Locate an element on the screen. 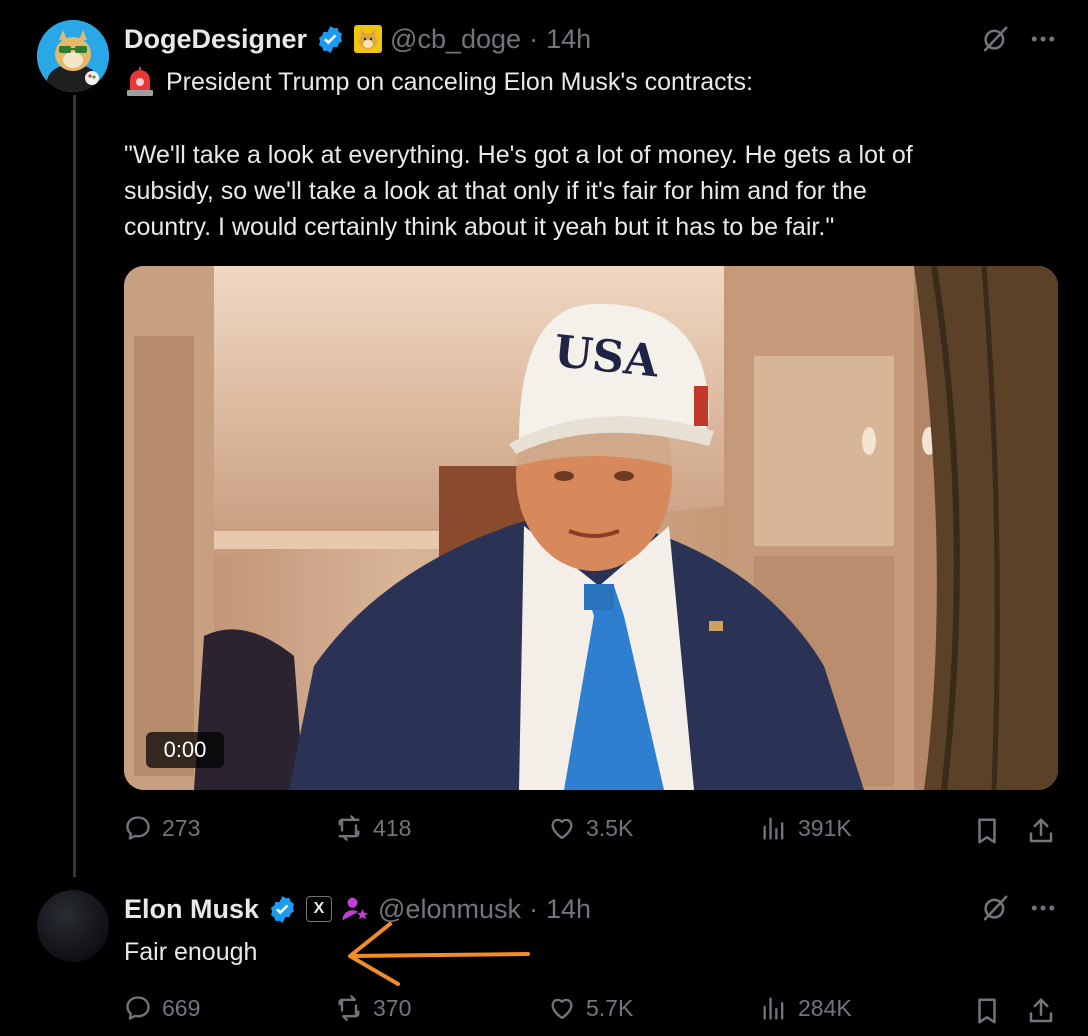 Image resolution: width=1088 pixels, height=1036 pixels. views-button: 284K is located at coordinates (806, 1008).